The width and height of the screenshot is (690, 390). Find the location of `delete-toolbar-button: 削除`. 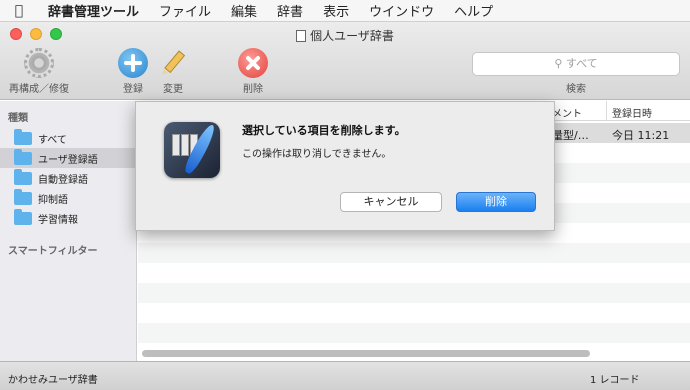

delete-toolbar-button: 削除 is located at coordinates (253, 71).